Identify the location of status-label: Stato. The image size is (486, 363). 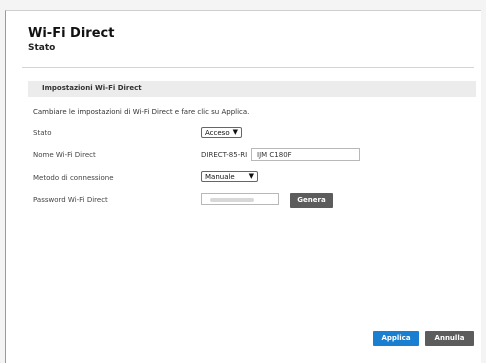
(42, 133).